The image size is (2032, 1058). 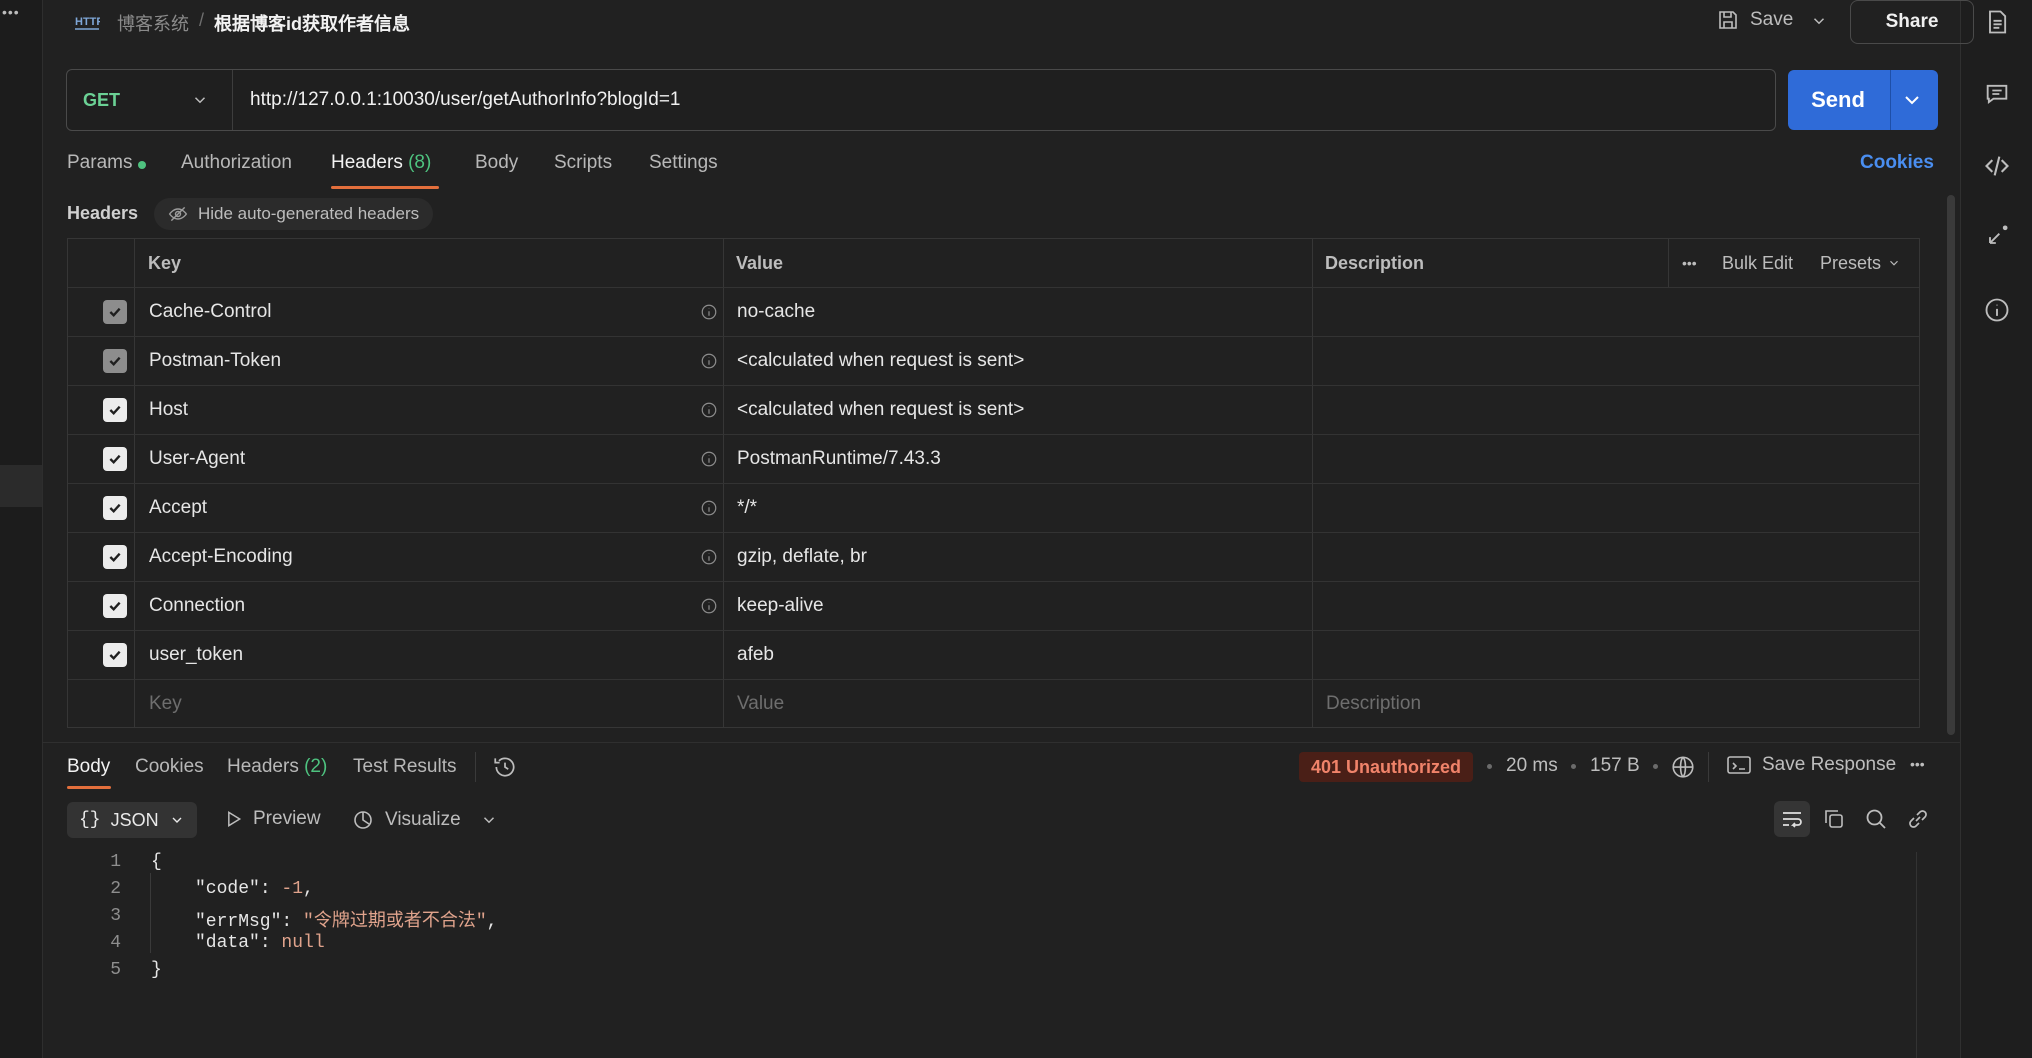 What do you see at coordinates (309, 213) in the screenshot?
I see `hide-auto-label: Hide auto-generated headers` at bounding box center [309, 213].